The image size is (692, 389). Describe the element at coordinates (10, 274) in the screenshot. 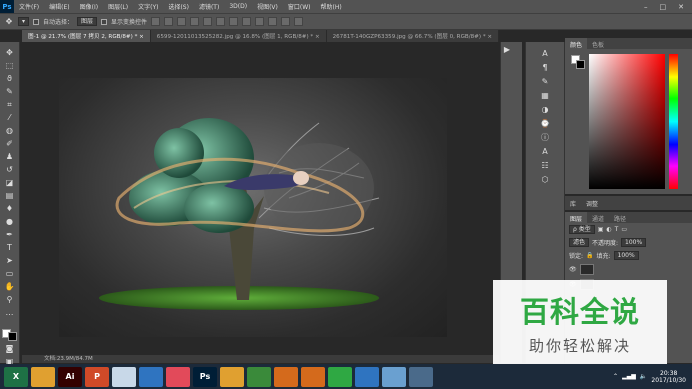

I see `shape-tool-icon: ▭` at that location.